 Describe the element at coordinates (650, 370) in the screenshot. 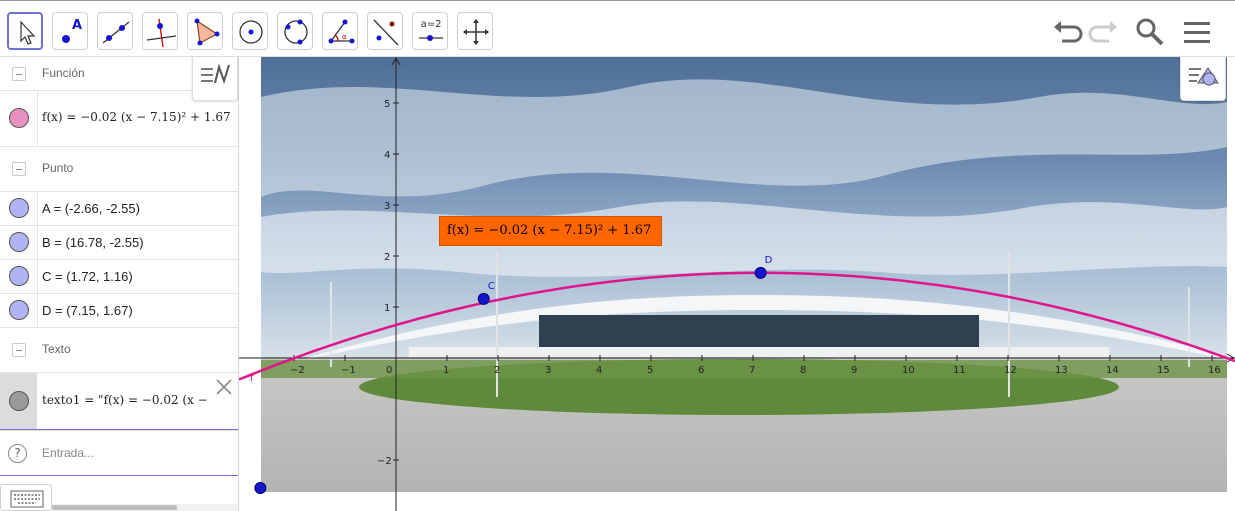

I see `x-tick-label: 5` at that location.